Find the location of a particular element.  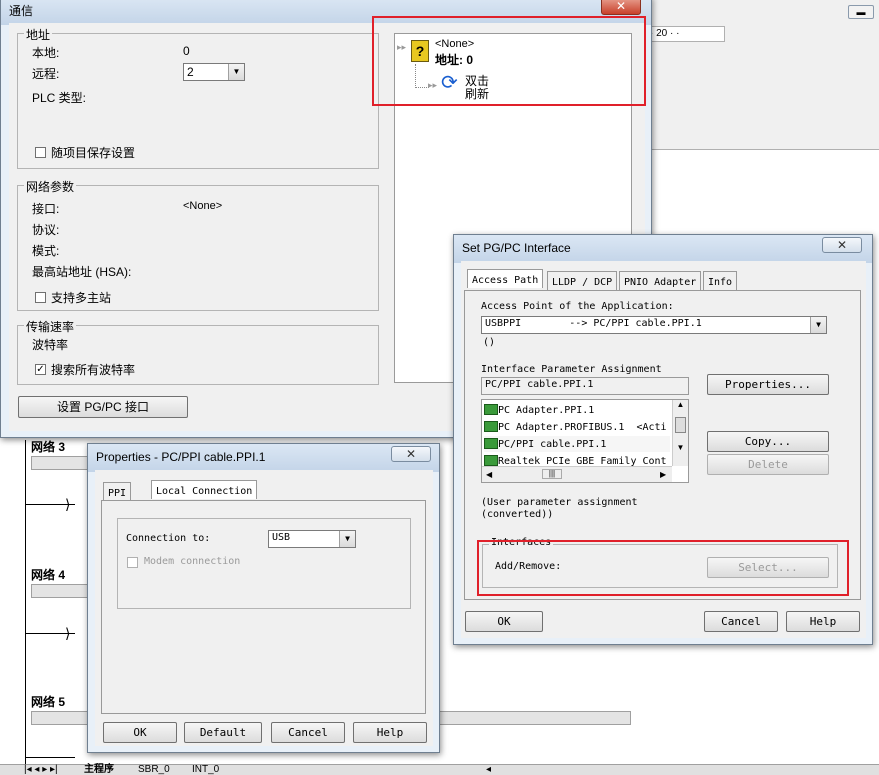

access-point-select: USBPPI --> PC/PPI cable.PPI.1 ▼ is located at coordinates (654, 325).